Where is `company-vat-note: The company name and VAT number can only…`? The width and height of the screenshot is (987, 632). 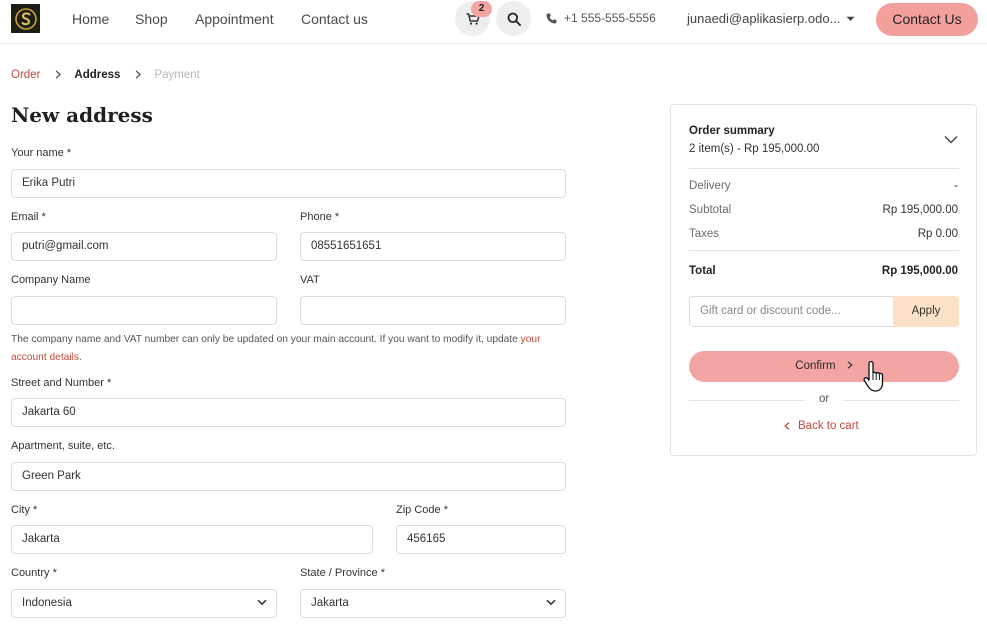
company-vat-note: The company name and VAT number can only… is located at coordinates (291, 349).